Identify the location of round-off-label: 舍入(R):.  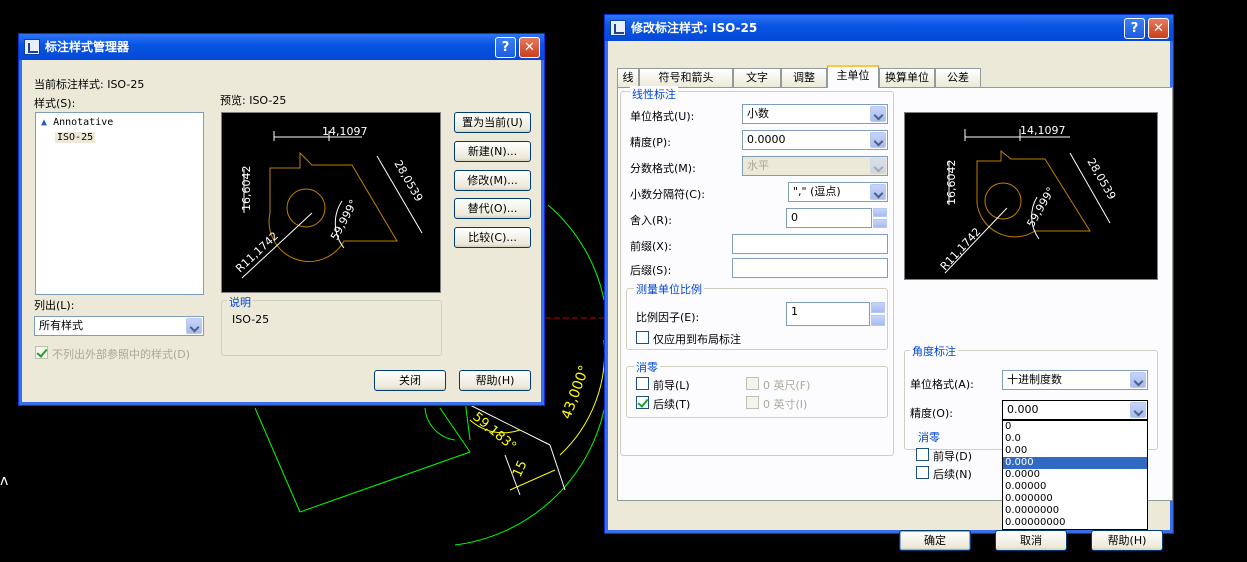
(651, 220).